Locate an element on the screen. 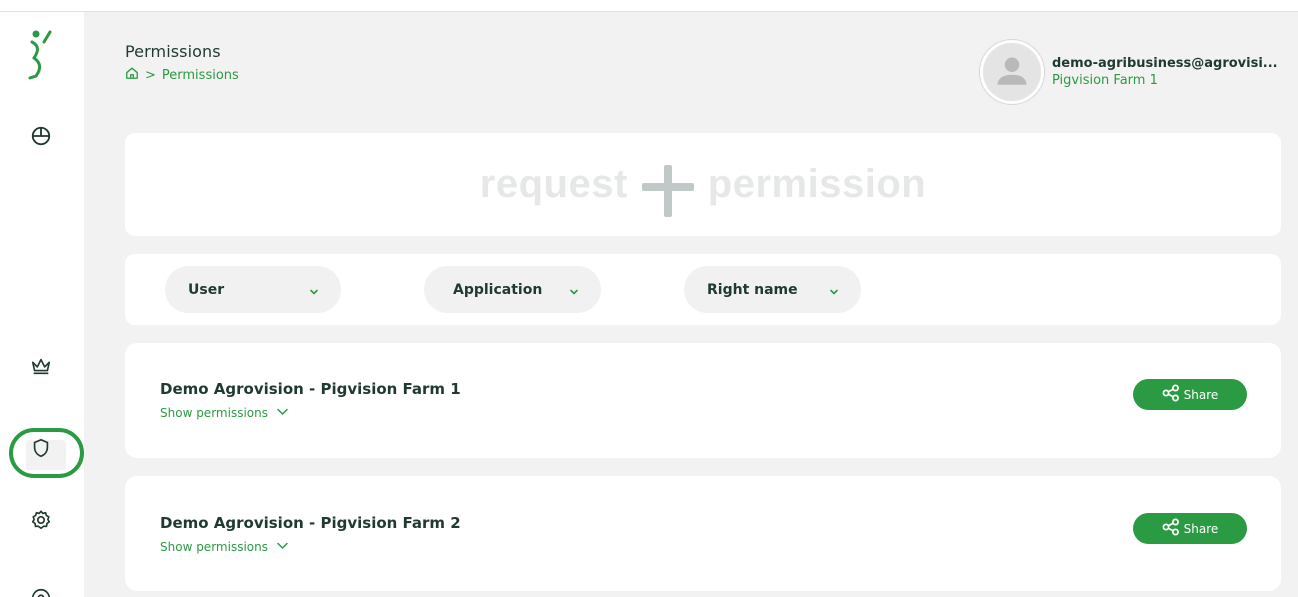  help-circle-icon is located at coordinates (41, 592).